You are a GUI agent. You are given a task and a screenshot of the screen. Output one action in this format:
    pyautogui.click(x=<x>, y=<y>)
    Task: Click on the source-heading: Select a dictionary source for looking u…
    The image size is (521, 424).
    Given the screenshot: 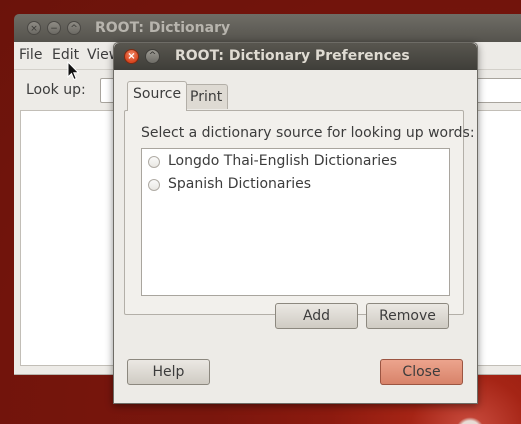 What is the action you would take?
    pyautogui.click(x=308, y=133)
    